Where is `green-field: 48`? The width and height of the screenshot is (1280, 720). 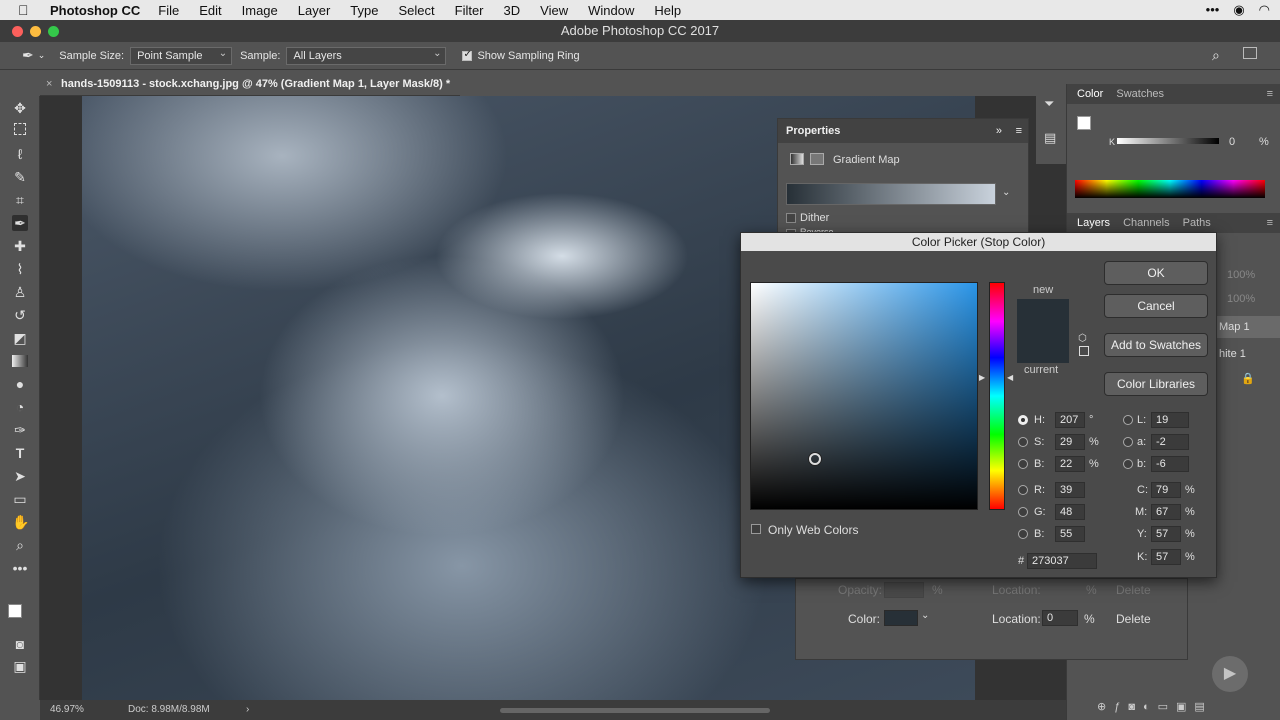
green-field: 48 is located at coordinates (1070, 512).